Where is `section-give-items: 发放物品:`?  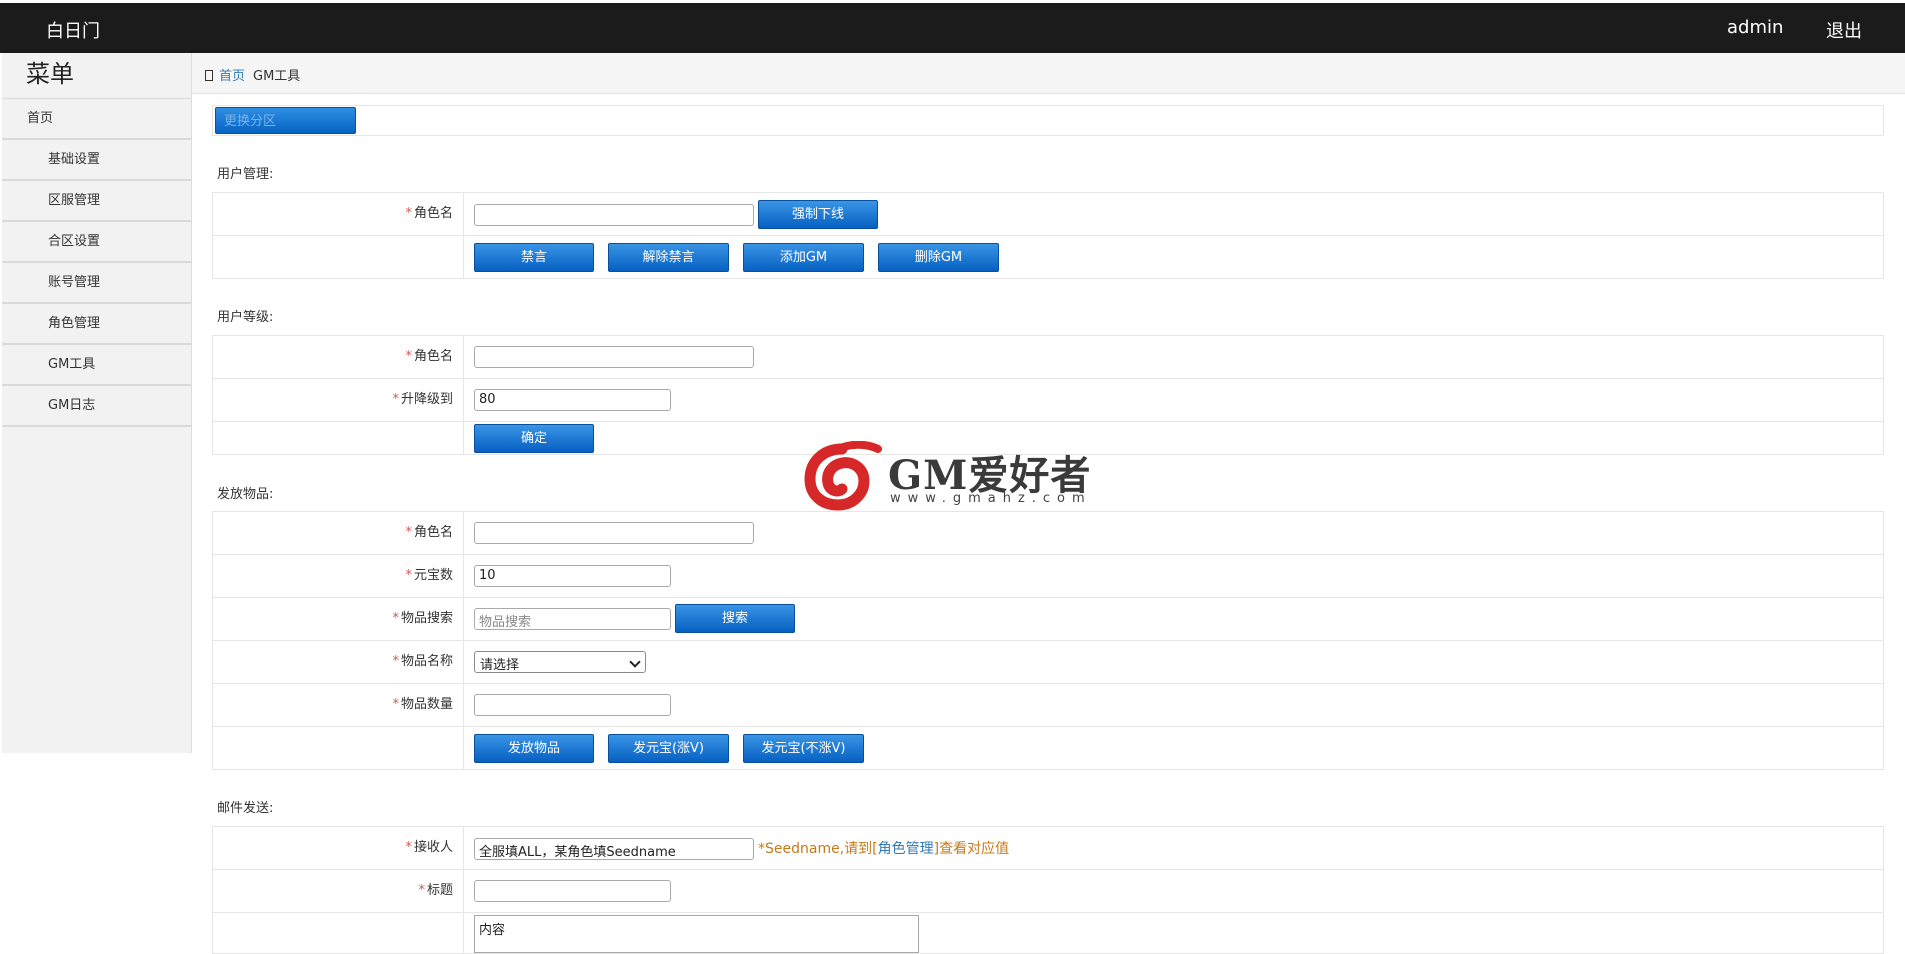
section-give-items: 发放物品: is located at coordinates (245, 494).